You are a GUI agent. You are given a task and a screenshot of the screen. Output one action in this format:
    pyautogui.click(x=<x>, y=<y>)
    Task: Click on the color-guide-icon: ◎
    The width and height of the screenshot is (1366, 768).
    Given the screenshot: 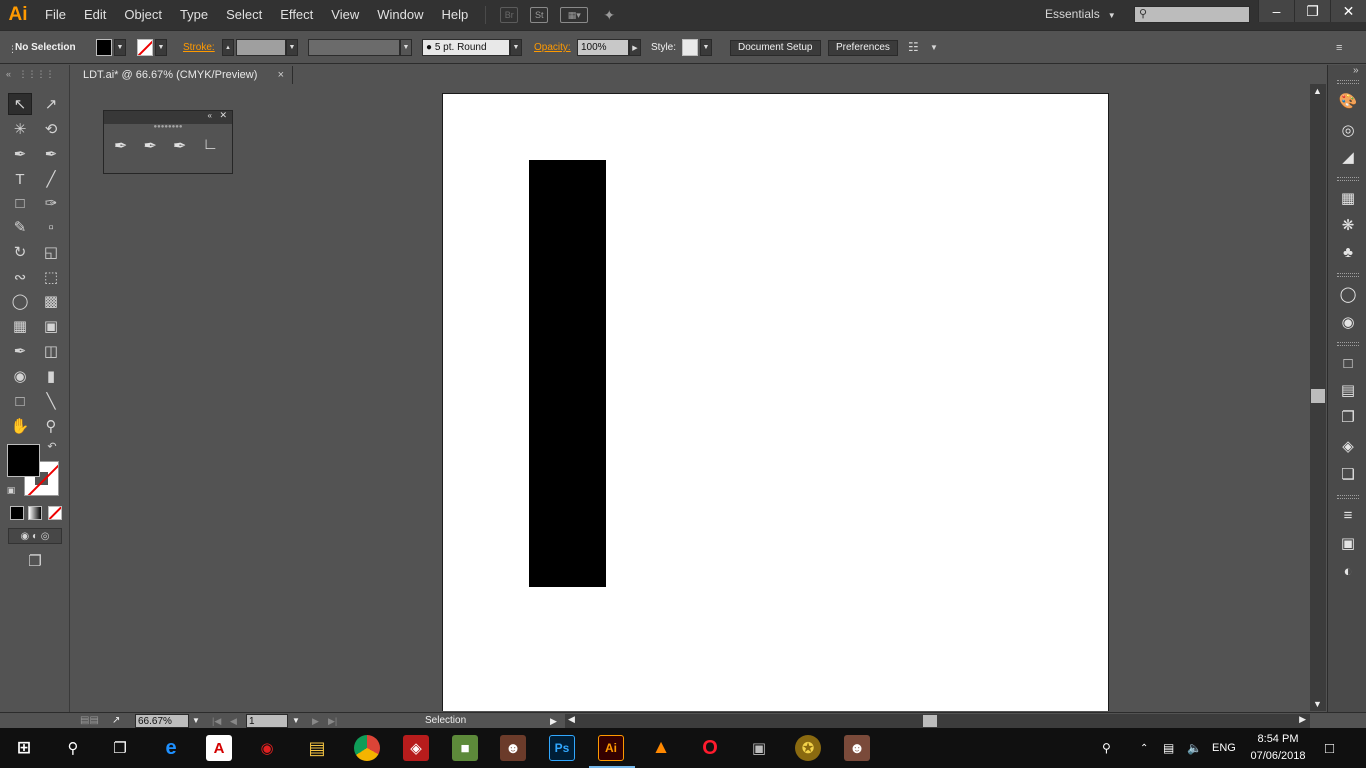 What is the action you would take?
    pyautogui.click(x=1348, y=130)
    